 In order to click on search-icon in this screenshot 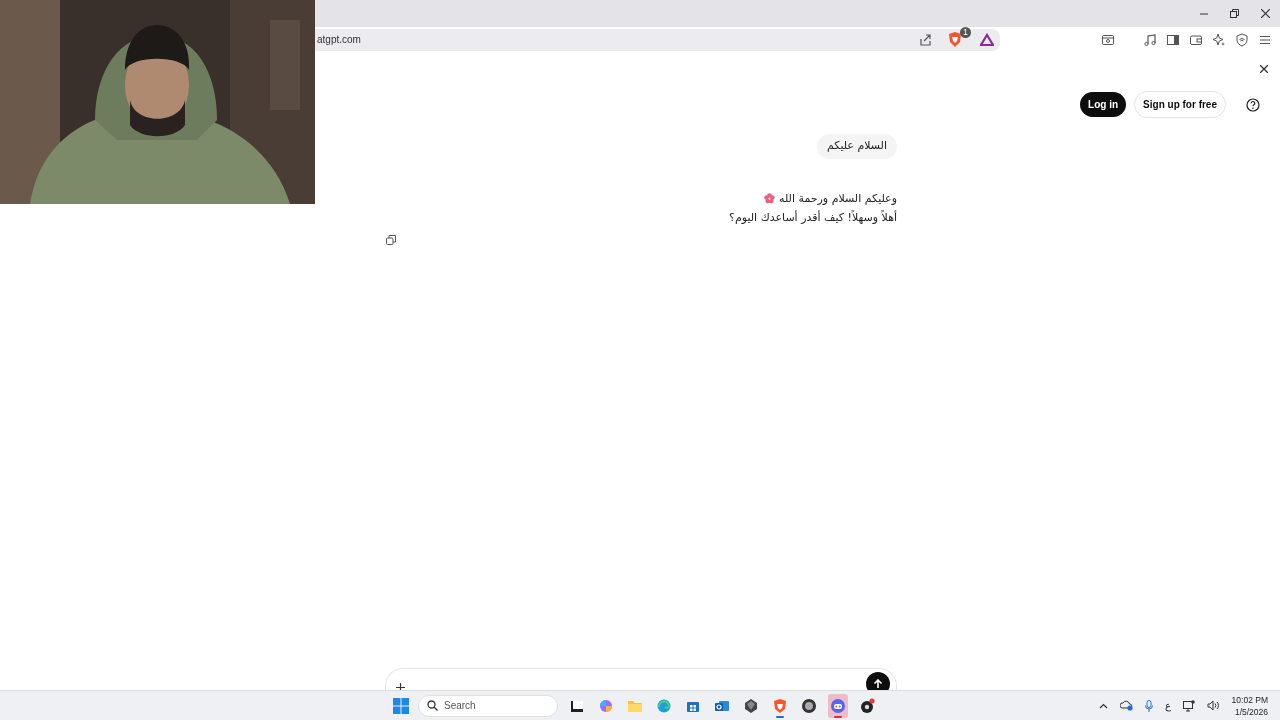, I will do `click(432, 705)`.